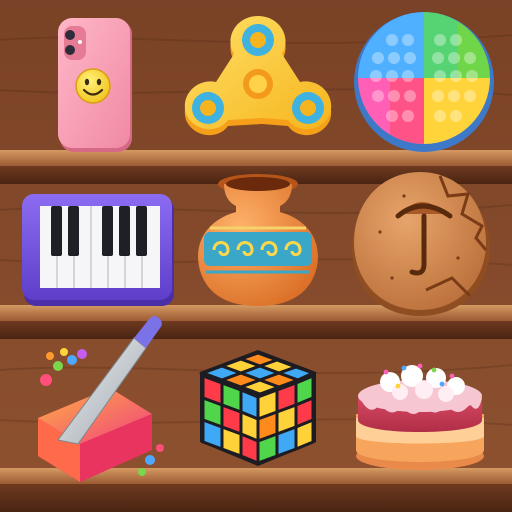 This screenshot has width=512, height=512. I want to click on piano-keyboard-icon, so click(98, 250).